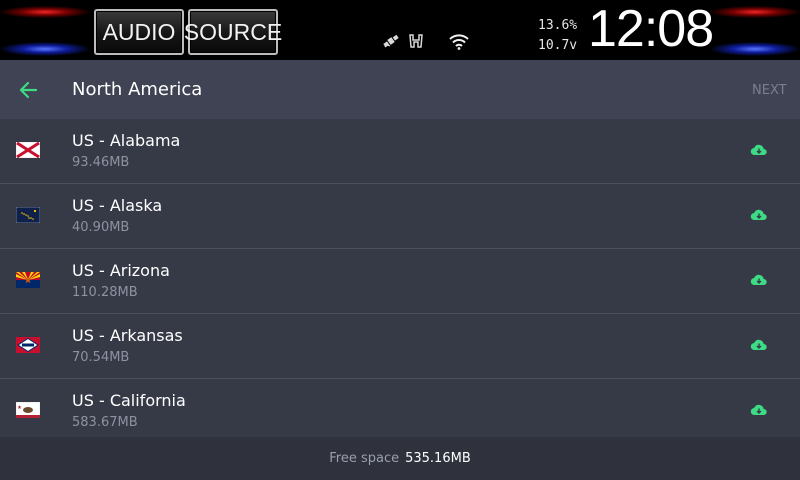  I want to click on free-space-footer: Free space 535.16MB, so click(400, 458).